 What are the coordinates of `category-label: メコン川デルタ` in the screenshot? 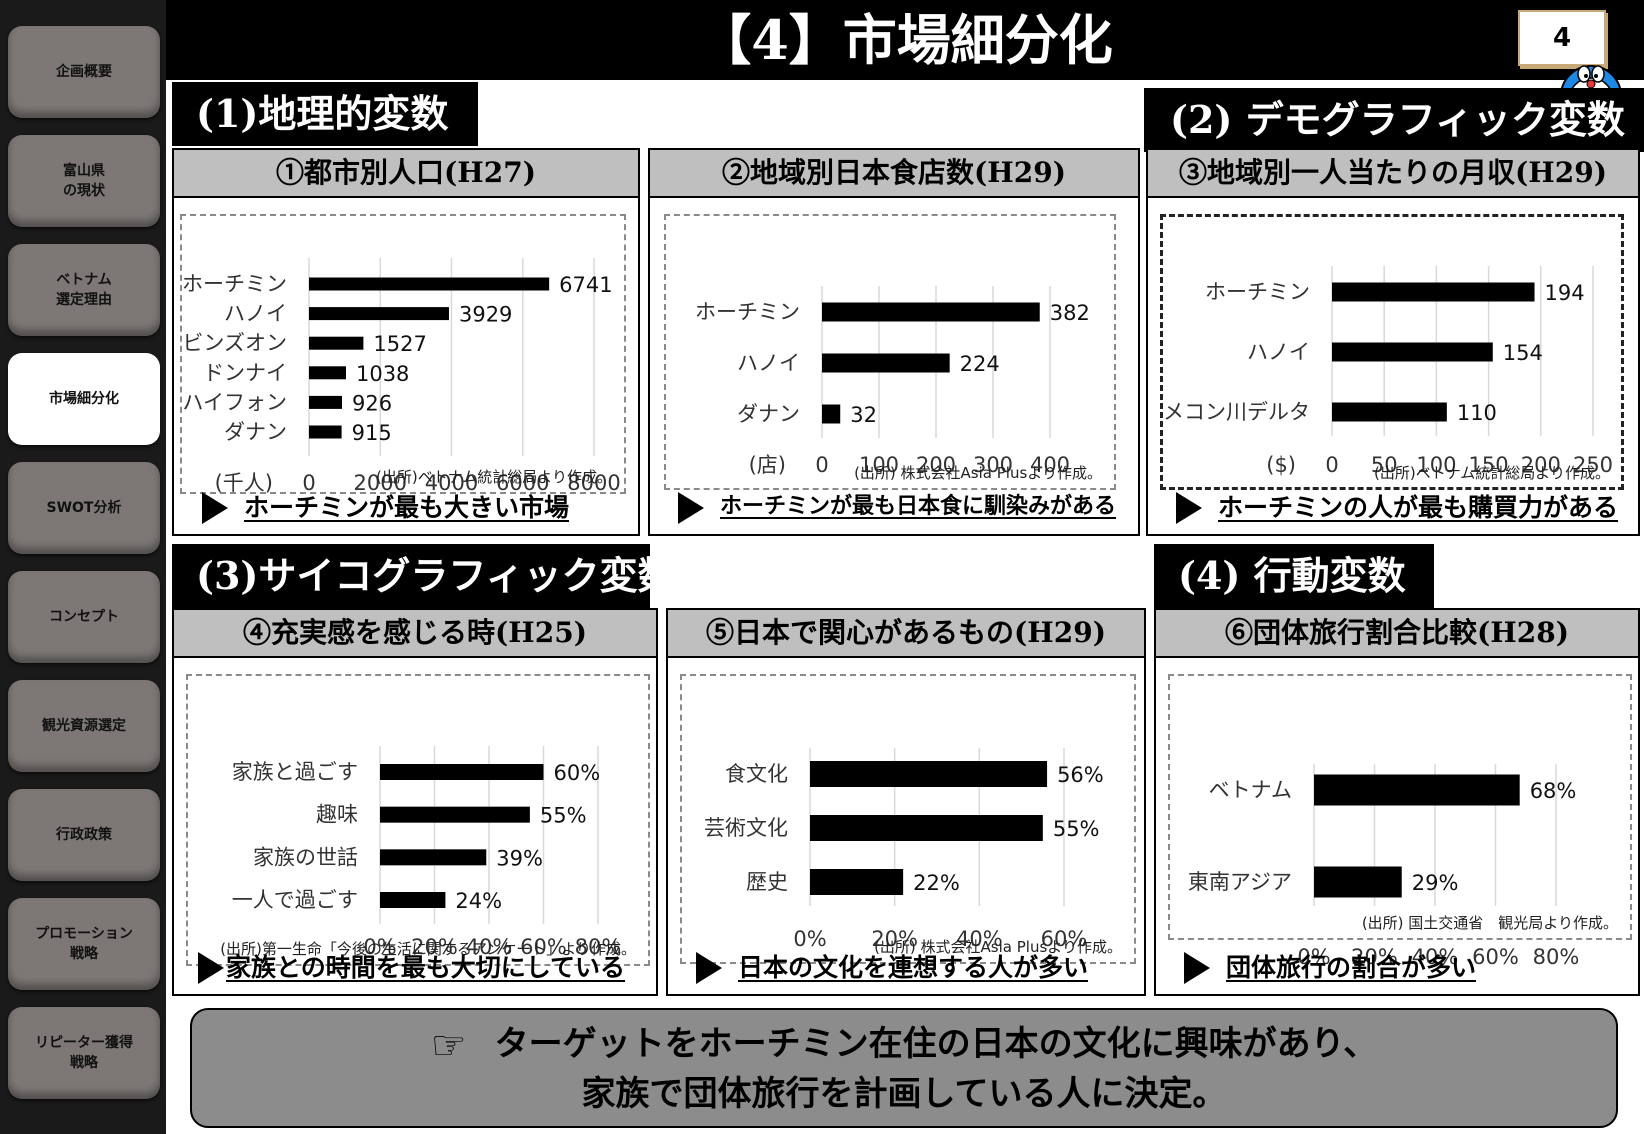 It's located at (1236, 412).